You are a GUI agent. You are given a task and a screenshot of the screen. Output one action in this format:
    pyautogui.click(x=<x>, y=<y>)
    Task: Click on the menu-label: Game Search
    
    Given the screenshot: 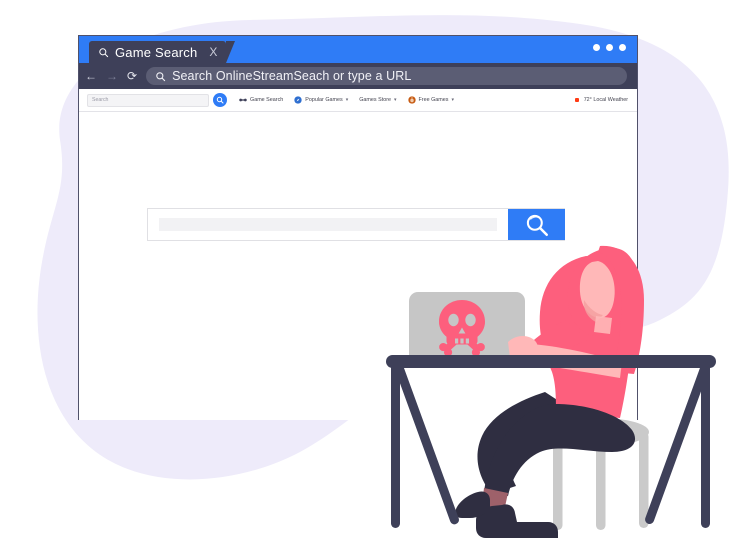 What is the action you would take?
    pyautogui.click(x=267, y=100)
    